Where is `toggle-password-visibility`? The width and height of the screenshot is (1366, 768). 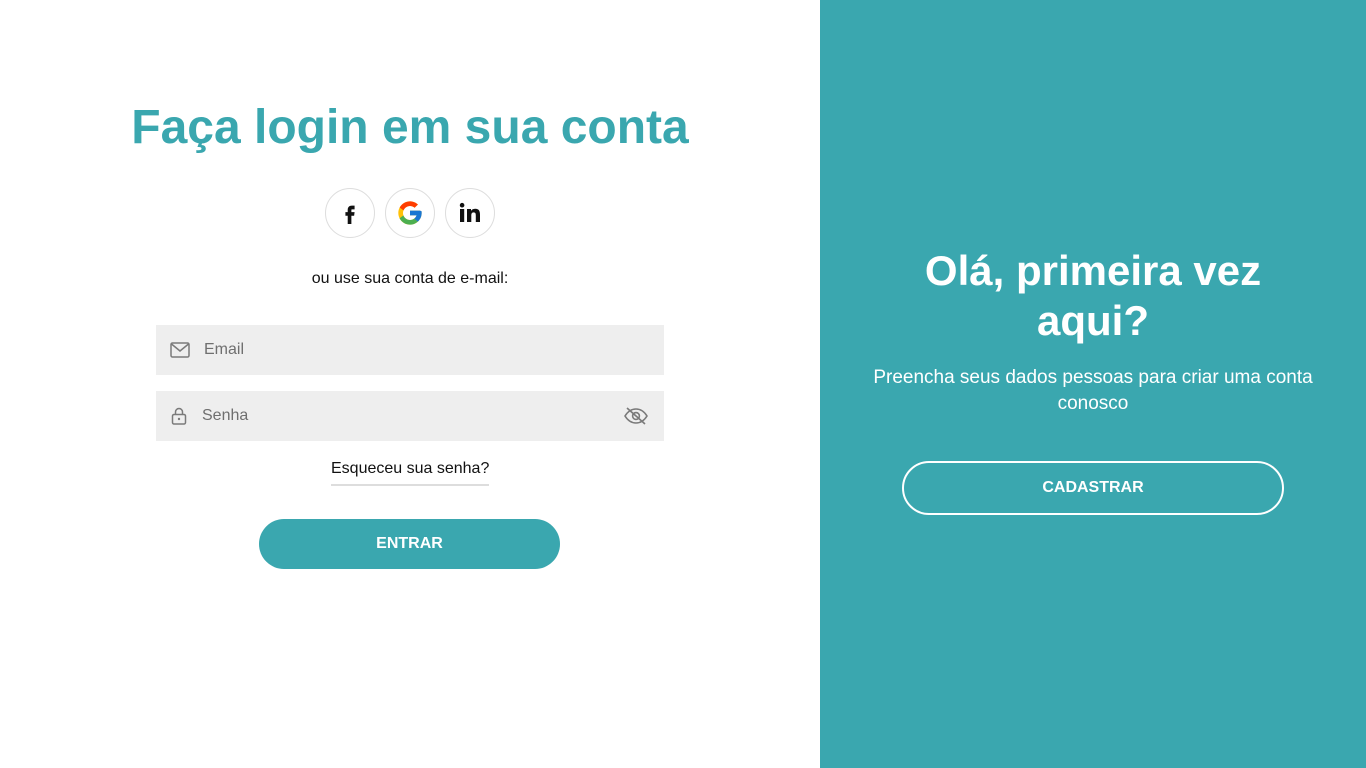 toggle-password-visibility is located at coordinates (636, 416).